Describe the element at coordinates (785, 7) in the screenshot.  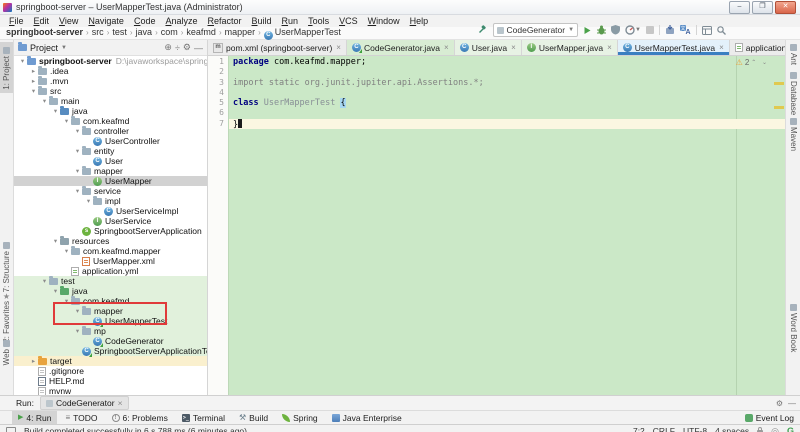
I see `close-button: ✕` at that location.